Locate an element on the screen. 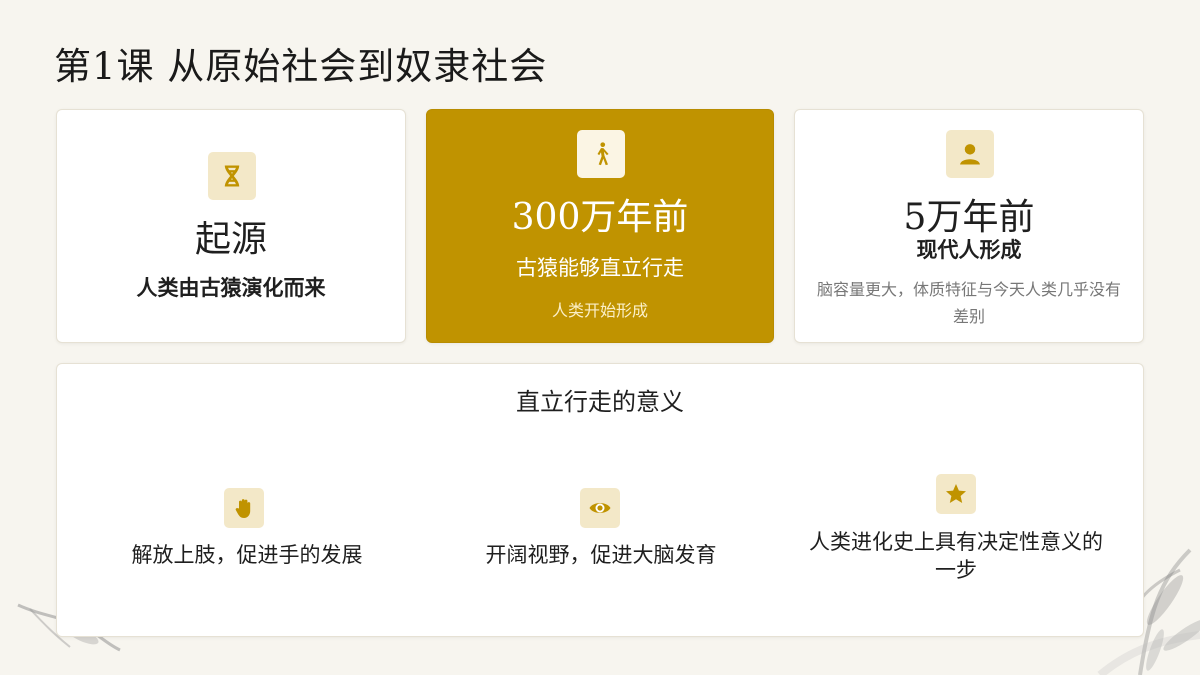  card-note: 脑容量更大，体质特征与今天人类几乎没有差别 is located at coordinates (969, 303).